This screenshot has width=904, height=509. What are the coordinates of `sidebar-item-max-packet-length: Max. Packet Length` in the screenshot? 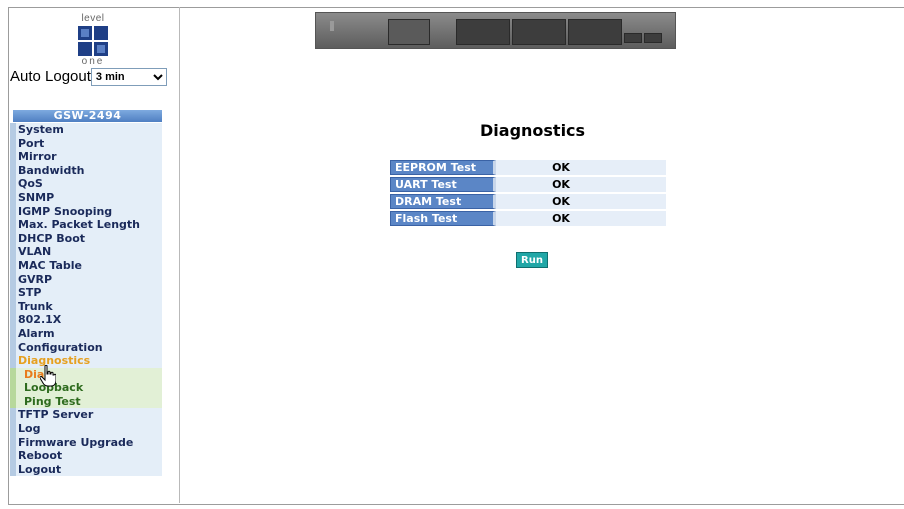 It's located at (86, 225).